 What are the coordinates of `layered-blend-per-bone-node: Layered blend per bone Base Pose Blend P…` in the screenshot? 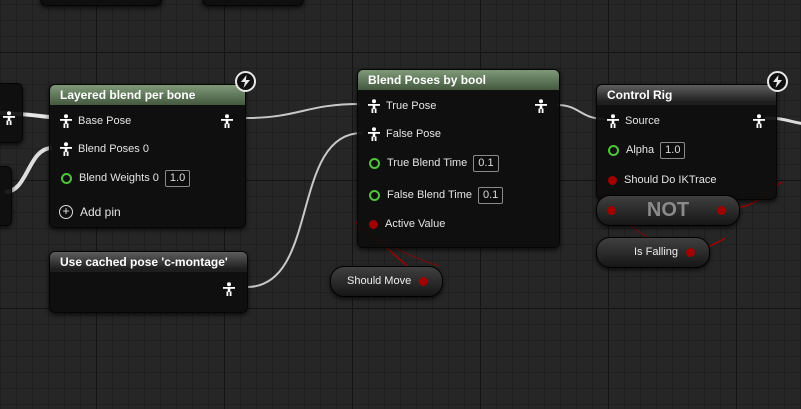 It's located at (147, 156).